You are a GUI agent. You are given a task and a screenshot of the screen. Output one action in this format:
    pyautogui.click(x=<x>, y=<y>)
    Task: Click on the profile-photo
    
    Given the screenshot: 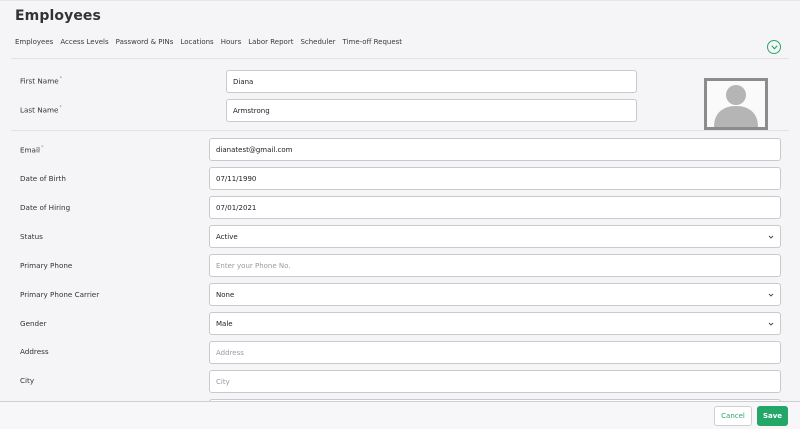 What is the action you would take?
    pyautogui.click(x=736, y=104)
    